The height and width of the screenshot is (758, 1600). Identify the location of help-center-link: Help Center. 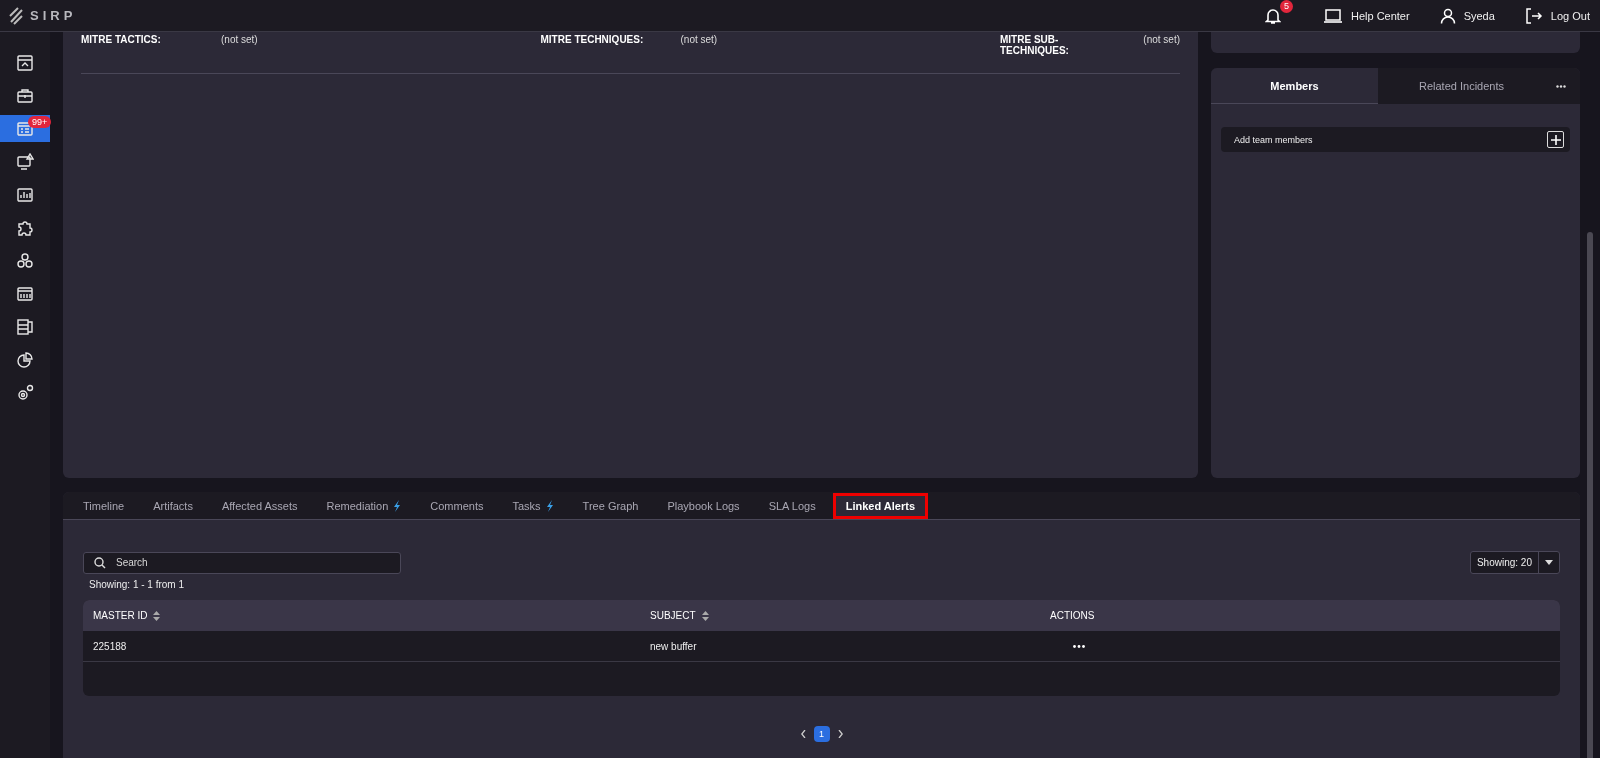
(1366, 15).